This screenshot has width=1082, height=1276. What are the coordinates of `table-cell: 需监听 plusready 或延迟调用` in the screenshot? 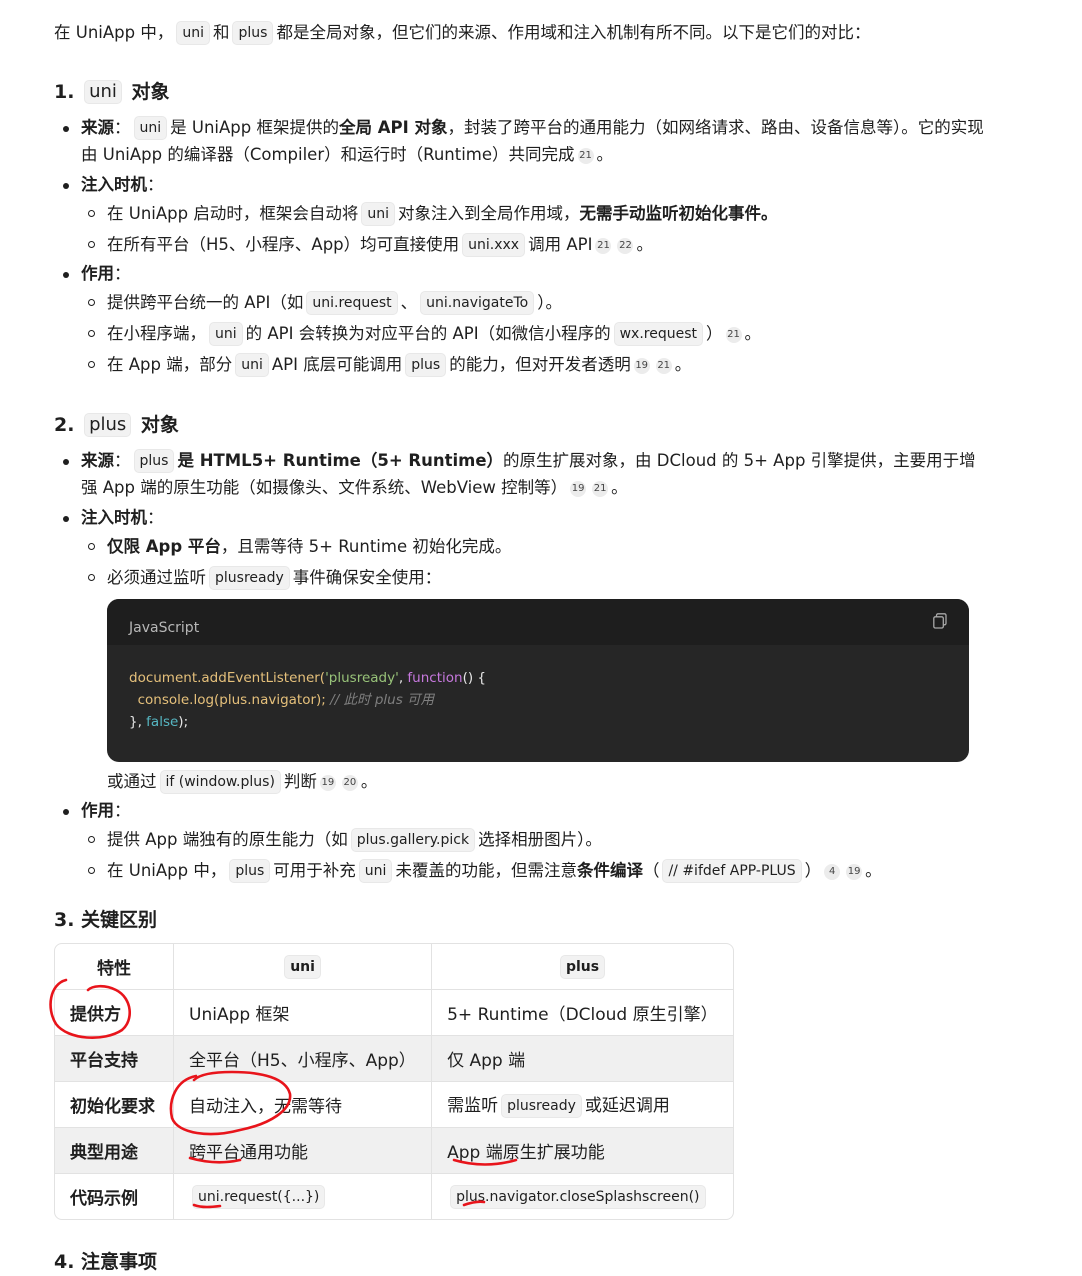 It's located at (582, 1105).